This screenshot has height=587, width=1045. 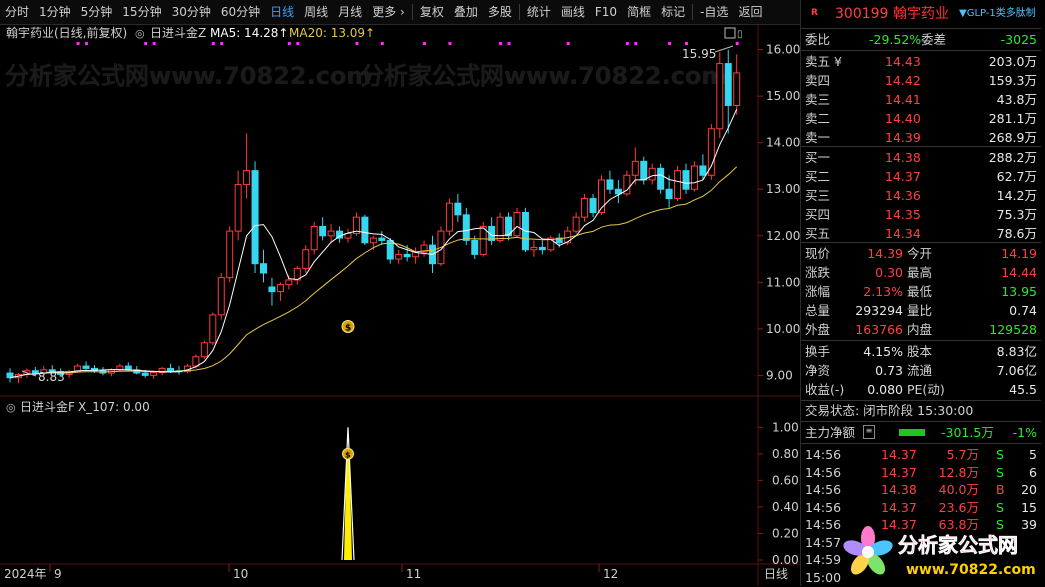 I want to click on buy-volume: 14.2万, so click(x=1016, y=195).